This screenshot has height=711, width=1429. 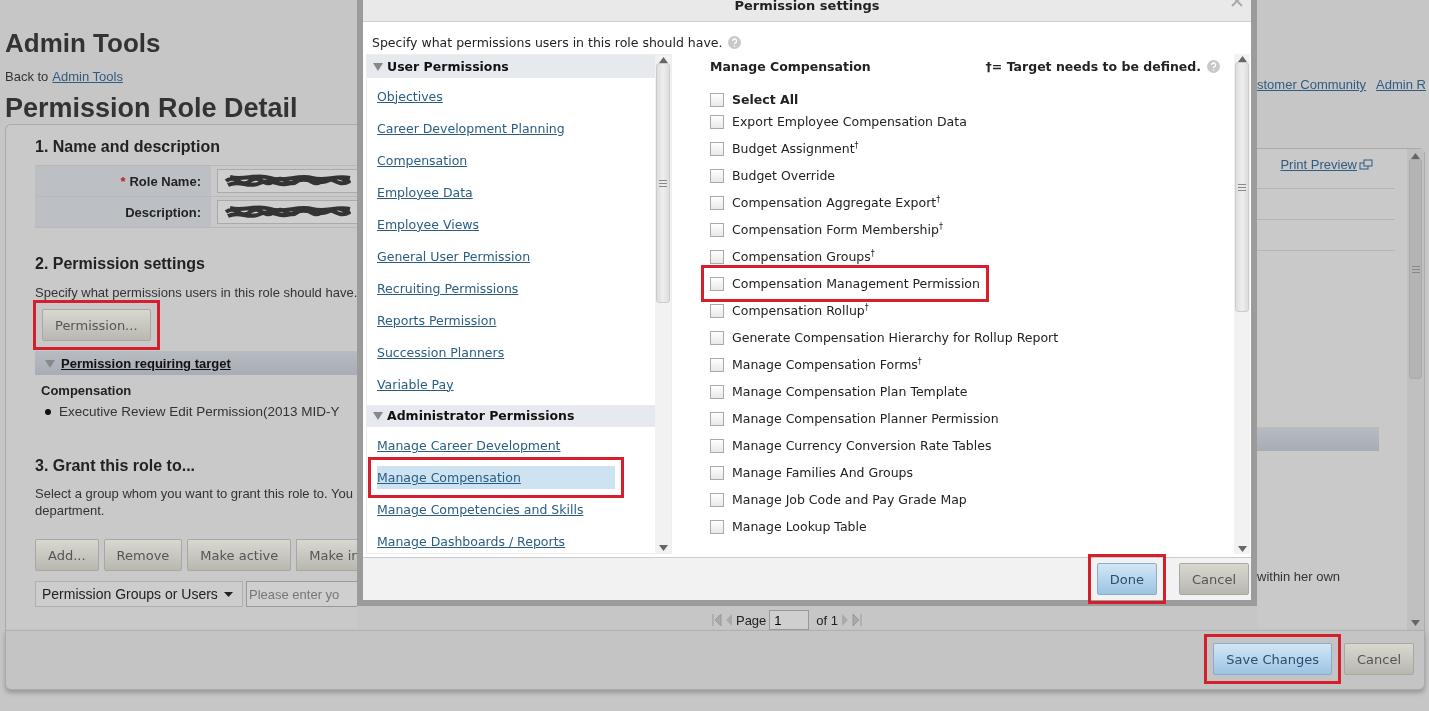 What do you see at coordinates (143, 555) in the screenshot?
I see `action-button: Remove` at bounding box center [143, 555].